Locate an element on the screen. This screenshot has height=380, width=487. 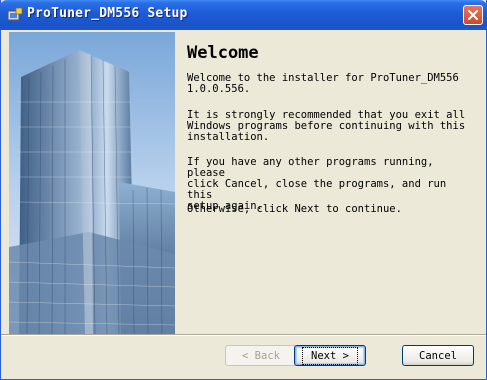
cancel-button: Cancel is located at coordinates (438, 355).